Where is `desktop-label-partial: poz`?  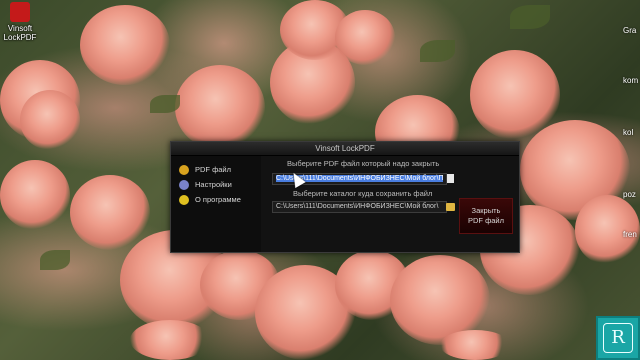 desktop-label-partial: poz is located at coordinates (629, 194).